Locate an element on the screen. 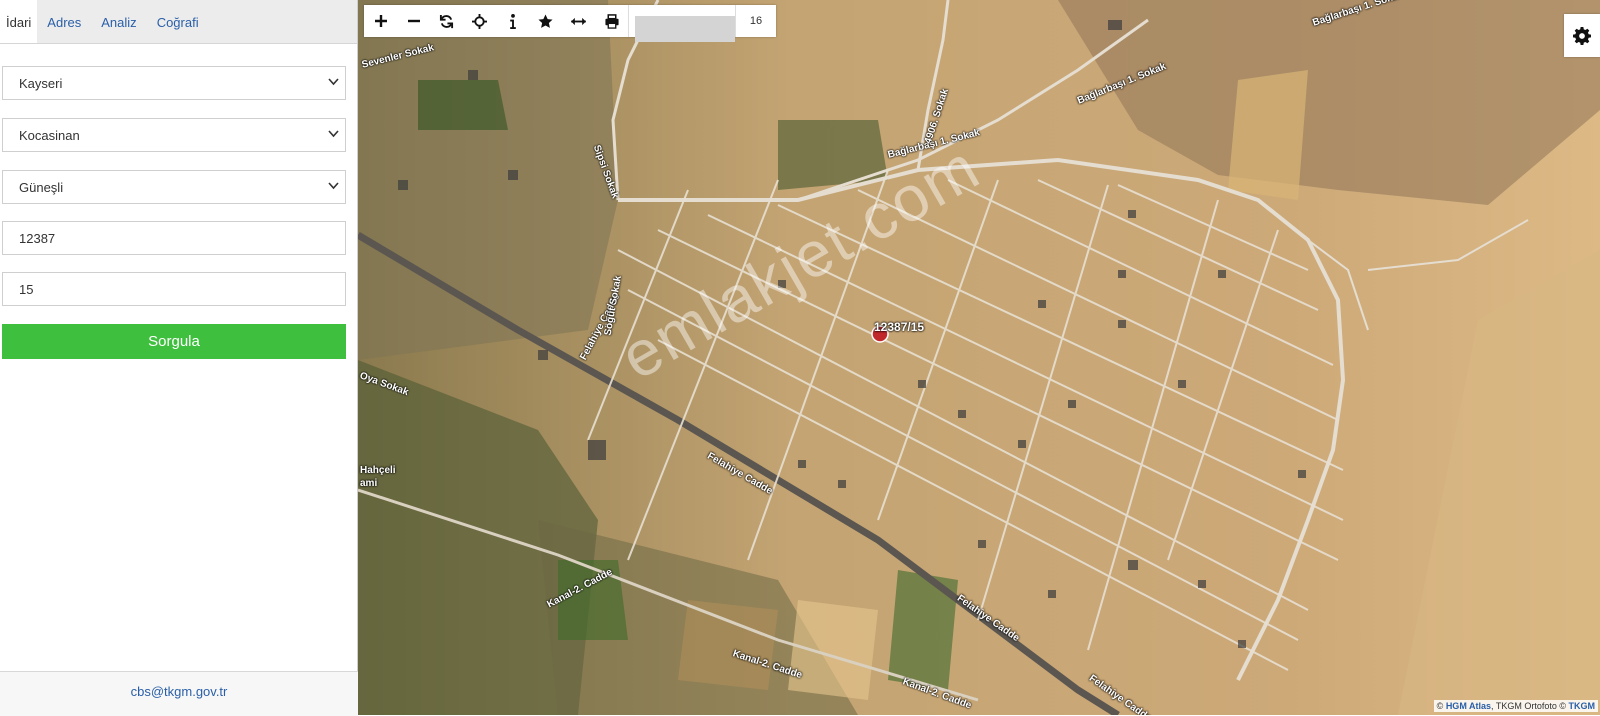 This screenshot has width=1600, height=716. block-no-input: 12387 is located at coordinates (174, 238).